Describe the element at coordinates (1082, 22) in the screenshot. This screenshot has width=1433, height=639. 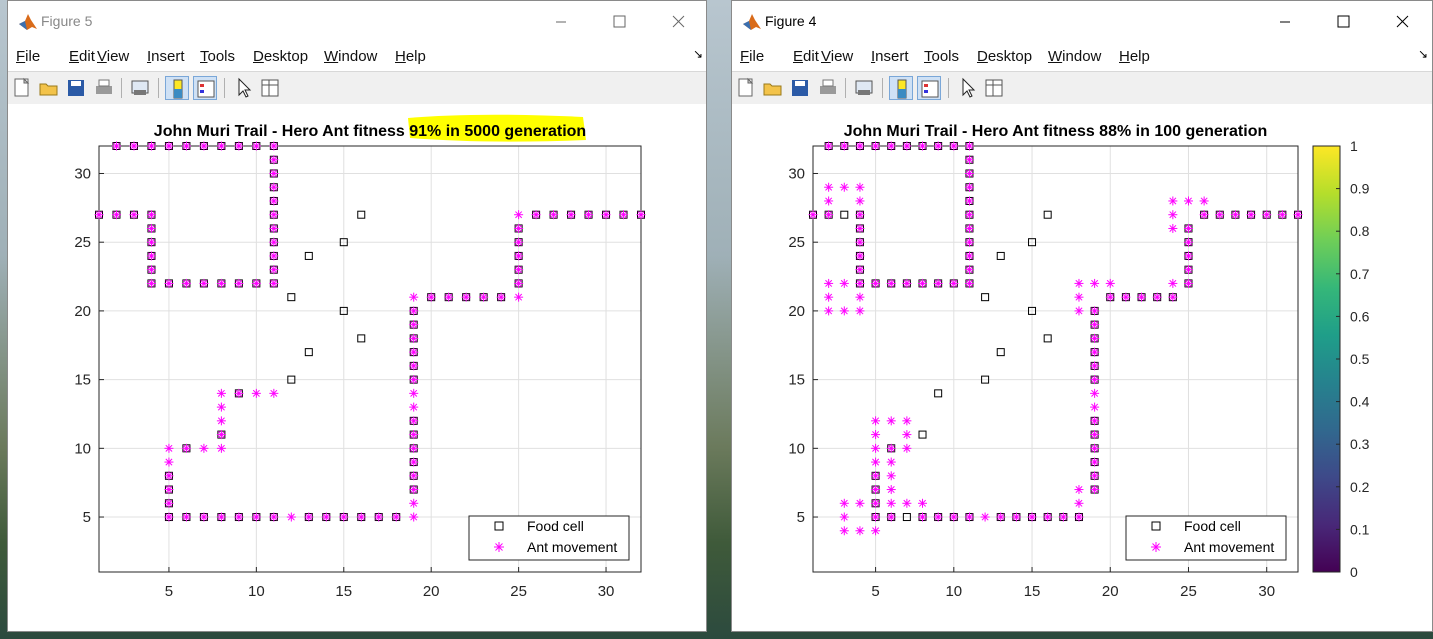
I see `title-bar: Figure 4` at that location.